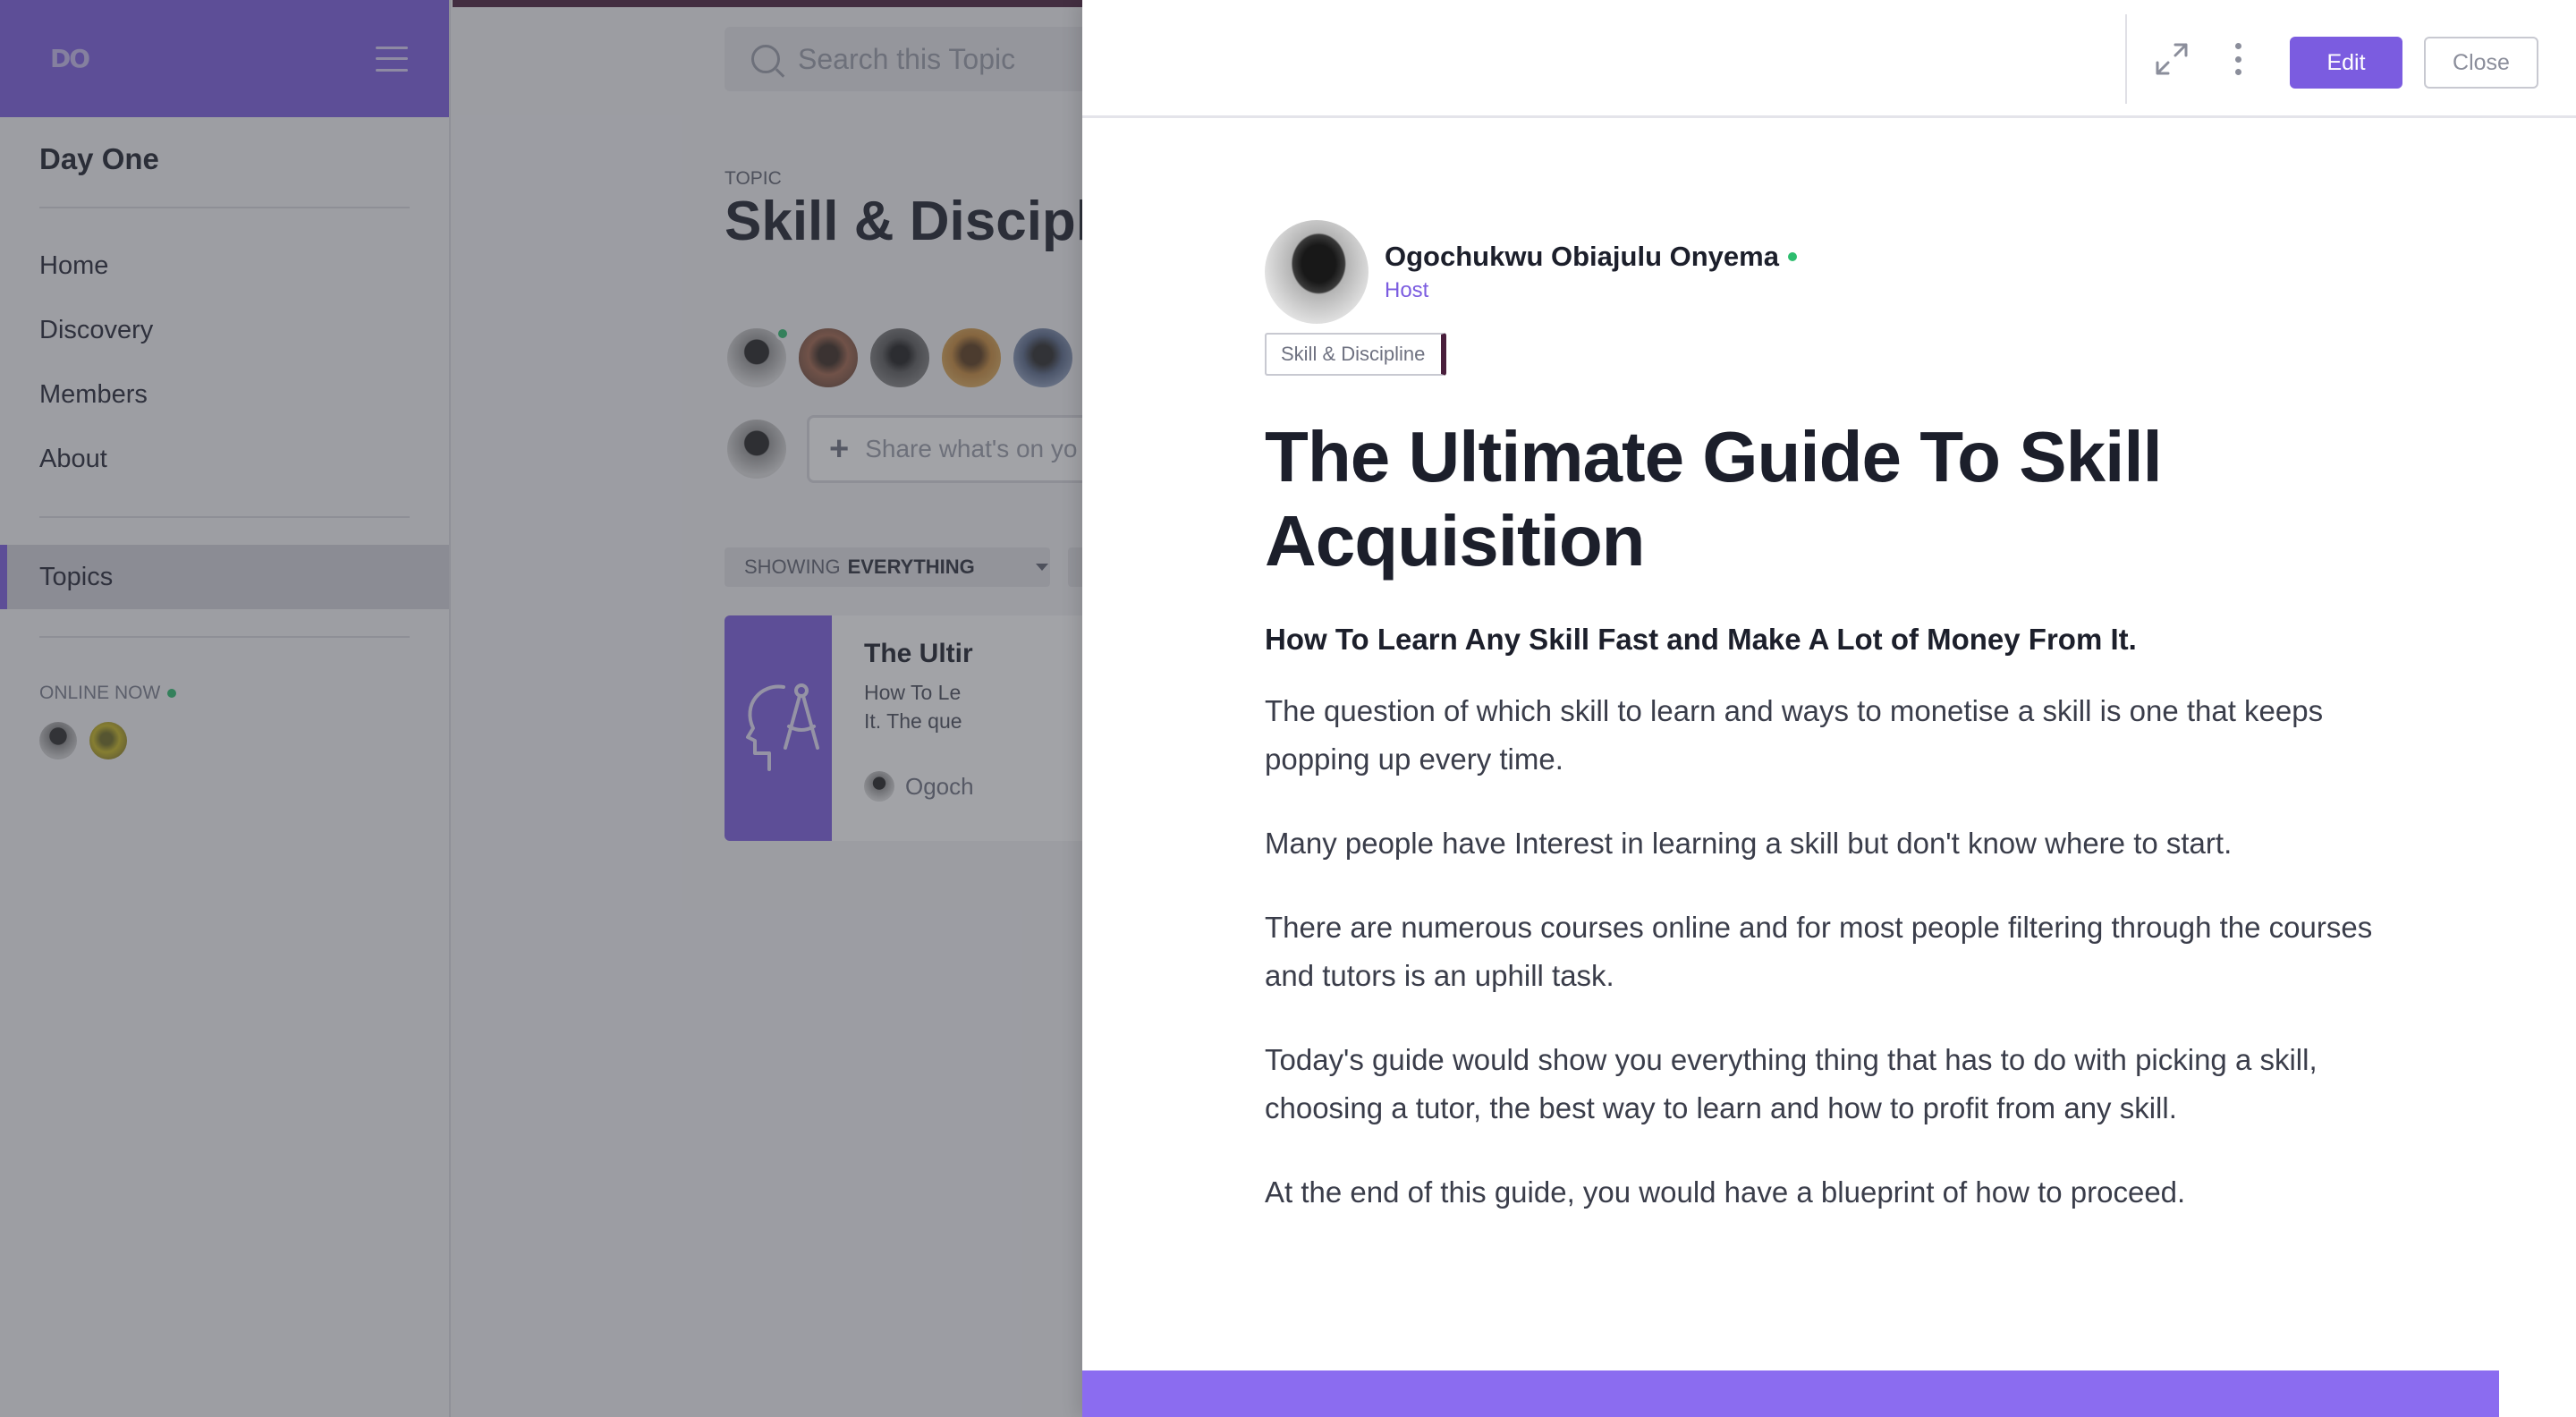  Describe the element at coordinates (2481, 63) in the screenshot. I see `close-button: Close` at that location.